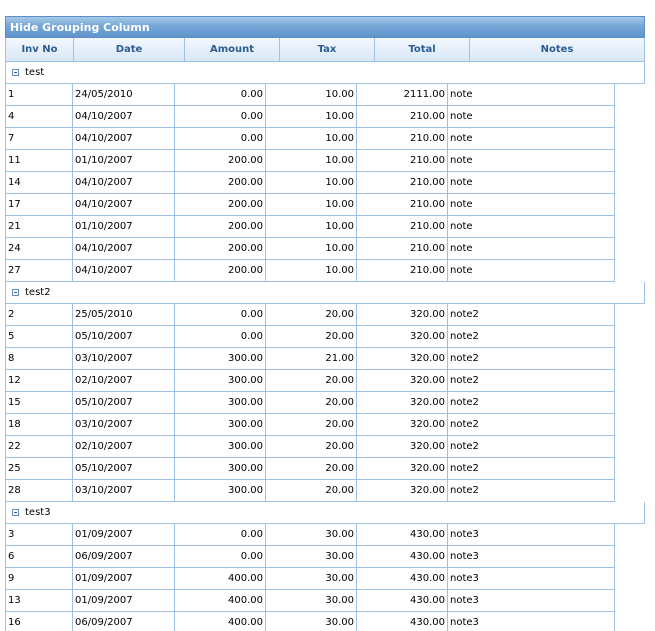 The height and width of the screenshot is (631, 655). What do you see at coordinates (325, 183) in the screenshot?
I see `table-row: 14 04/10/2007 200.00 10.00 210.00 note` at bounding box center [325, 183].